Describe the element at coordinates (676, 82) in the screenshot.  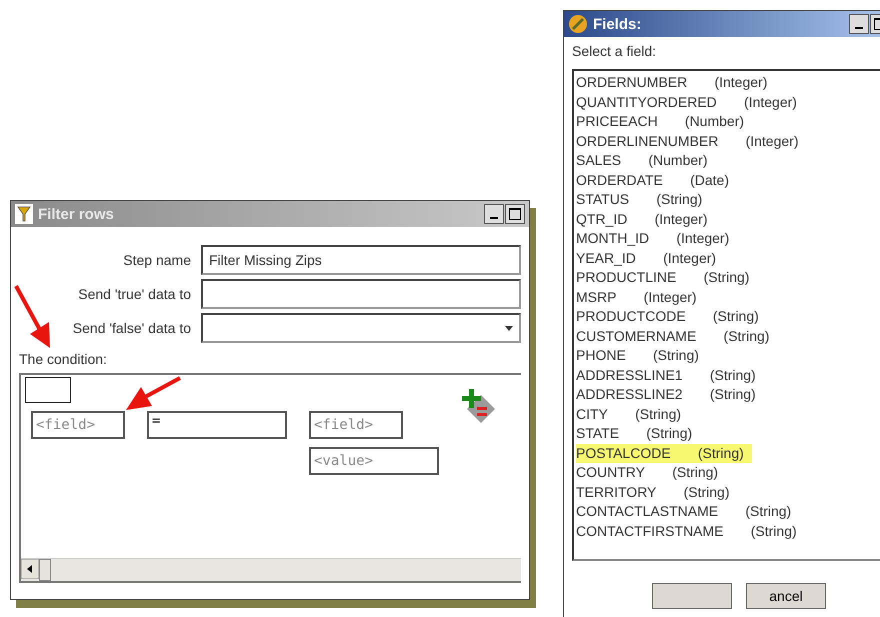
I see `field-list-item: ORDERNUMBER (Integer)` at that location.